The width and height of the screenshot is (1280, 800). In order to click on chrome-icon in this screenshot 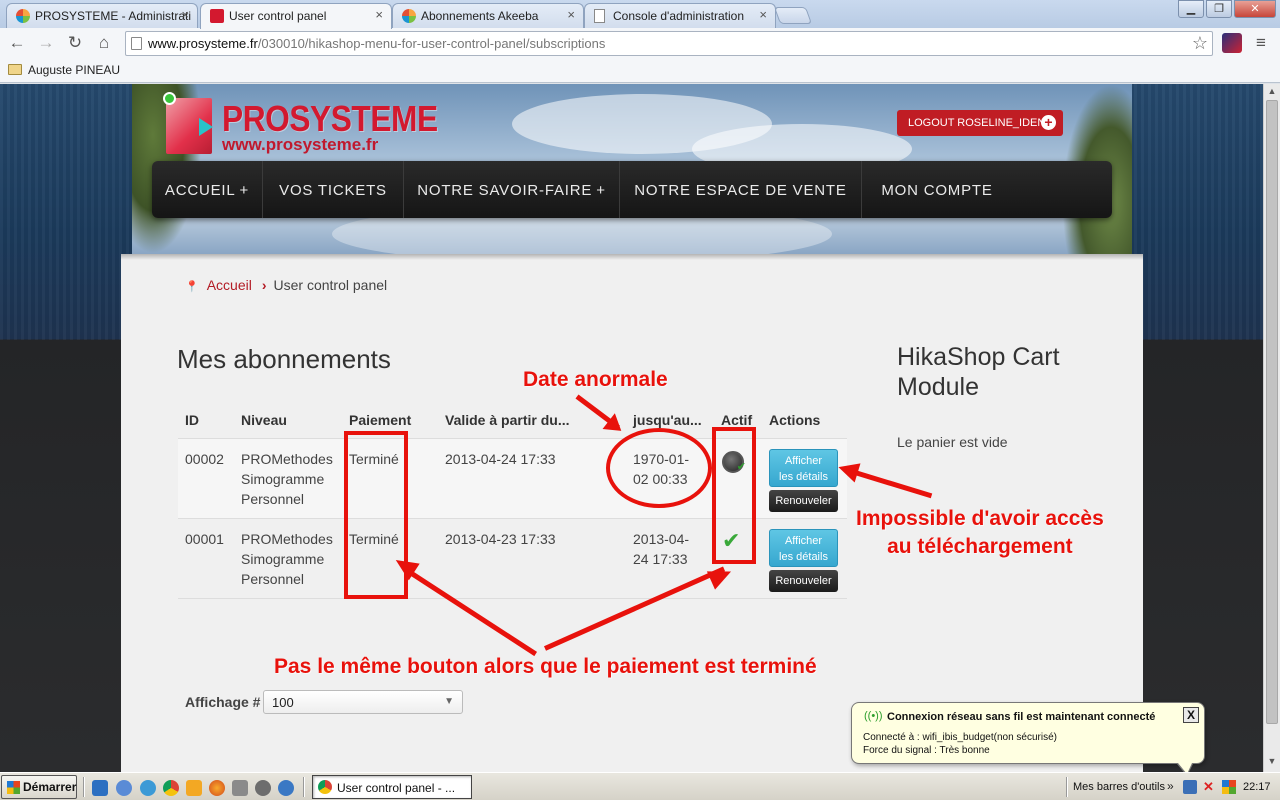, I will do `click(171, 788)`.